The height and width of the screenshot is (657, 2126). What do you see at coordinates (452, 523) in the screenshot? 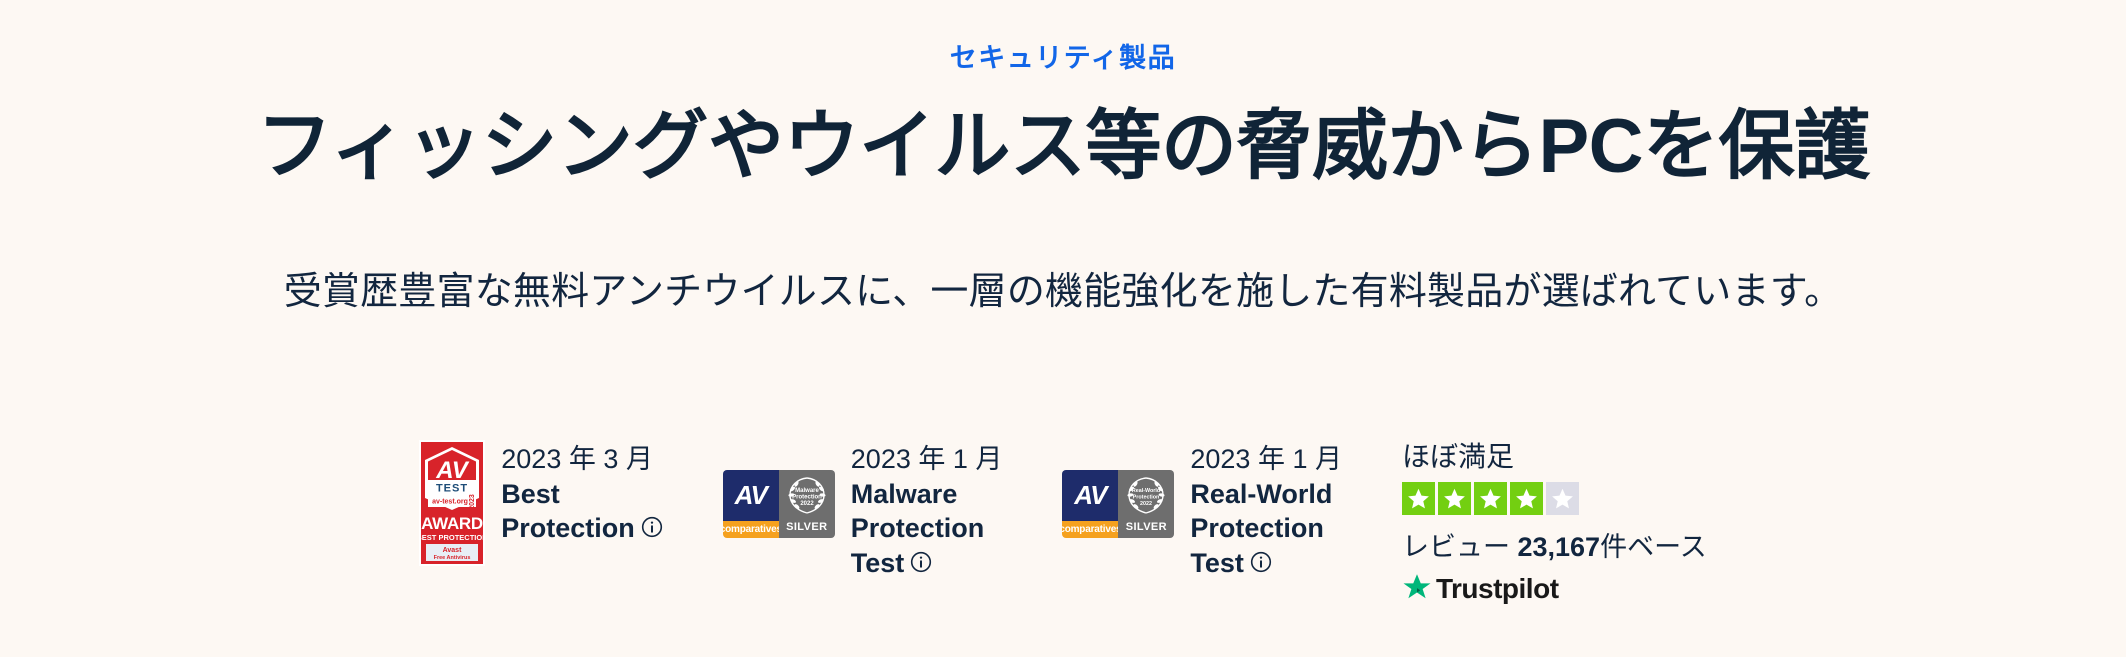
I see `svg-text: AWARD` at bounding box center [452, 523].